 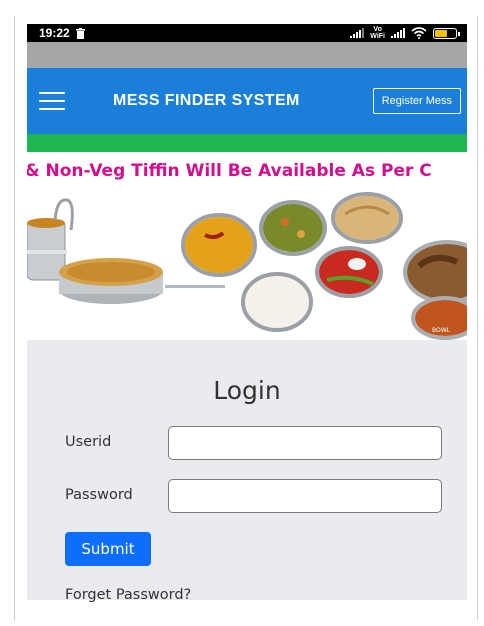 I want to click on brand-title: MESS FINDER SYSTEM, so click(x=206, y=101).